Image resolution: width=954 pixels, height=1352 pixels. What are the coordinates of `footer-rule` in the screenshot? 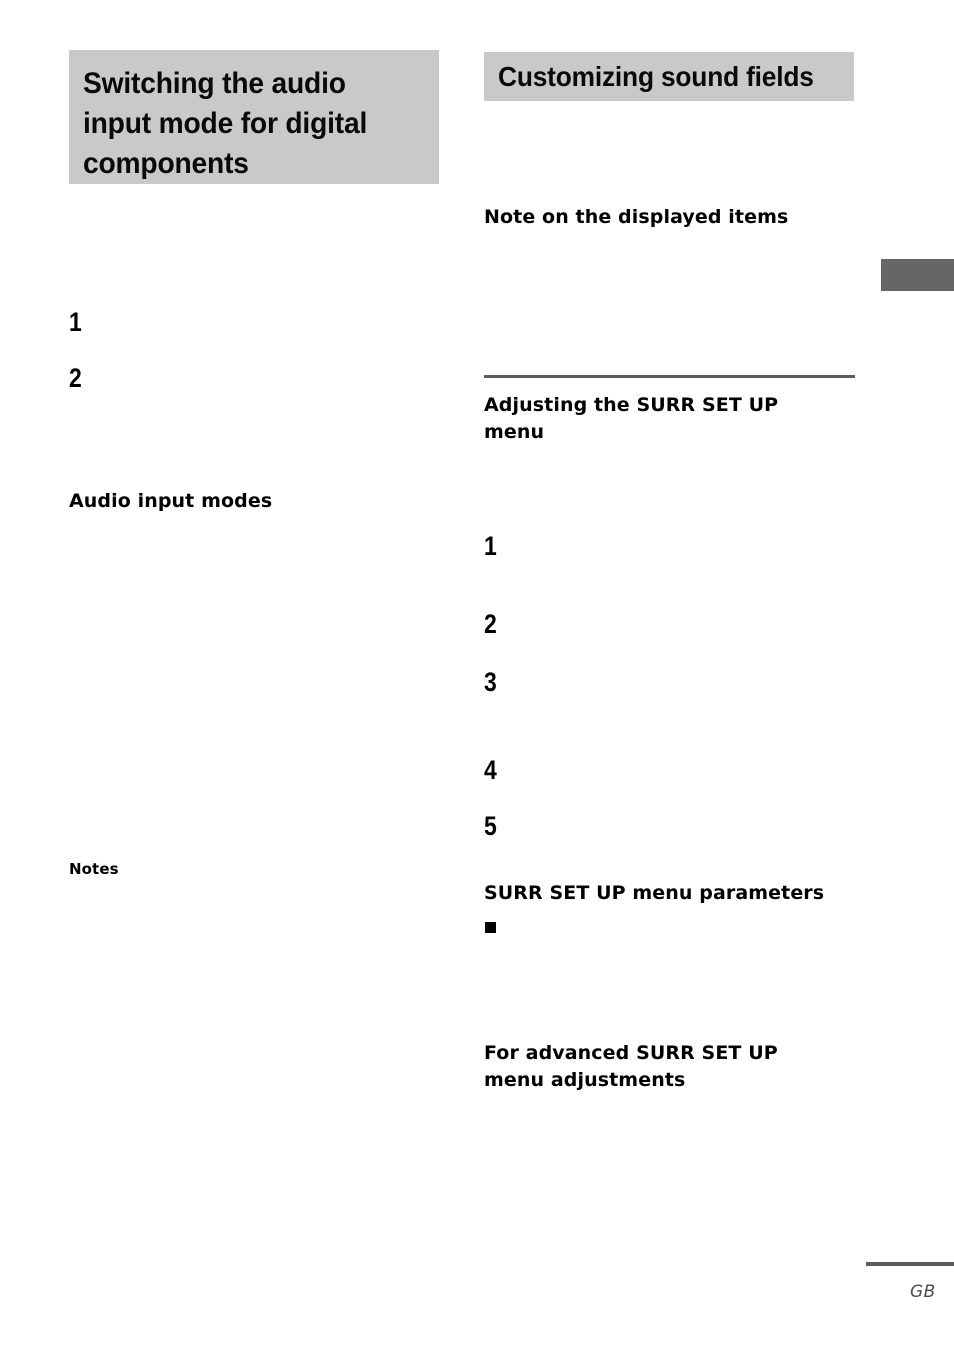 It's located at (910, 1264).